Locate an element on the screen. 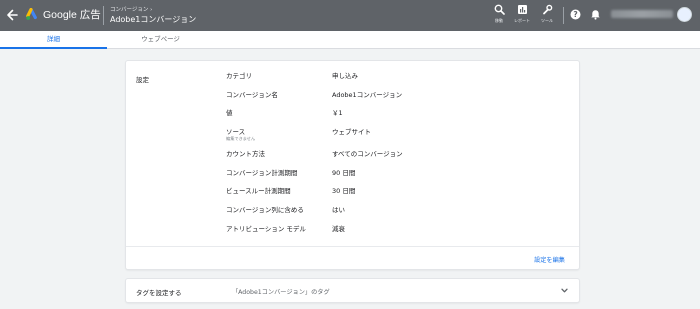 The height and width of the screenshot is (309, 700). card-divider is located at coordinates (352, 246).